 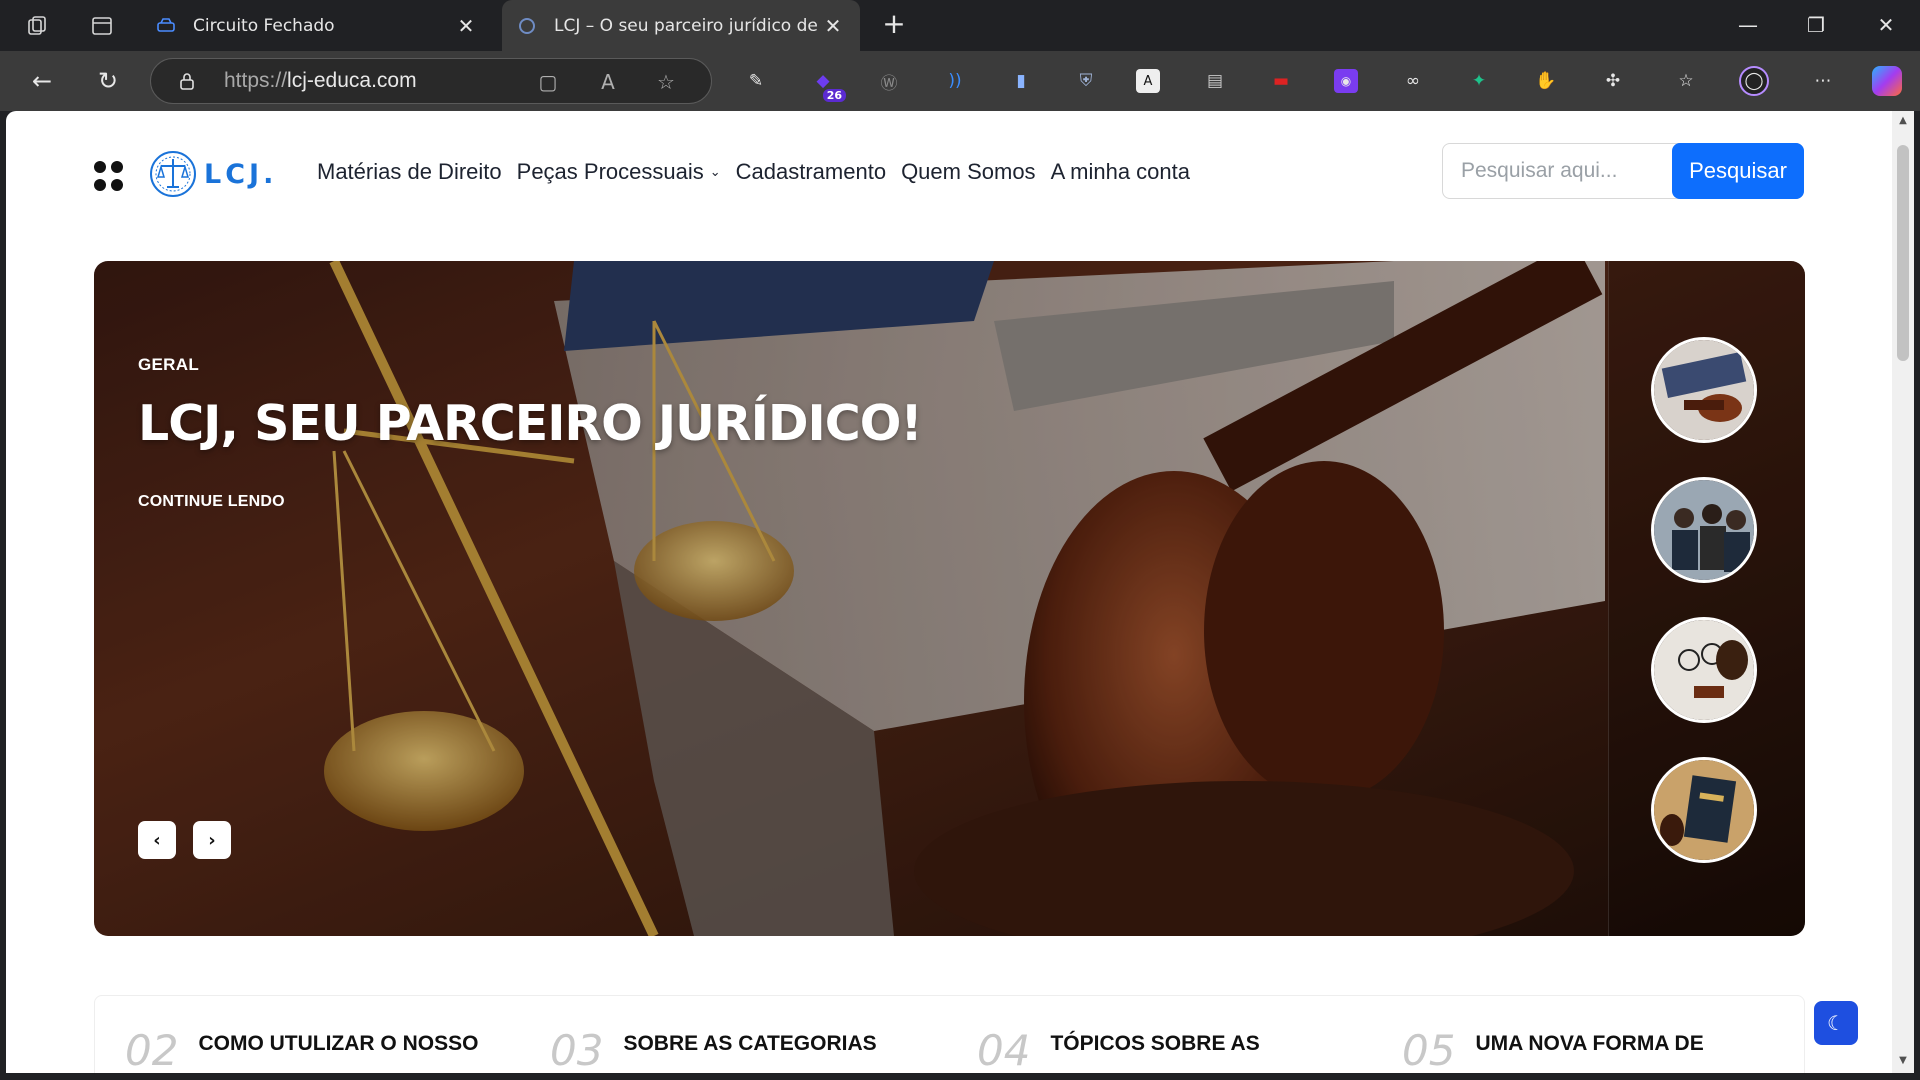 I want to click on search-input, so click(x=1558, y=171).